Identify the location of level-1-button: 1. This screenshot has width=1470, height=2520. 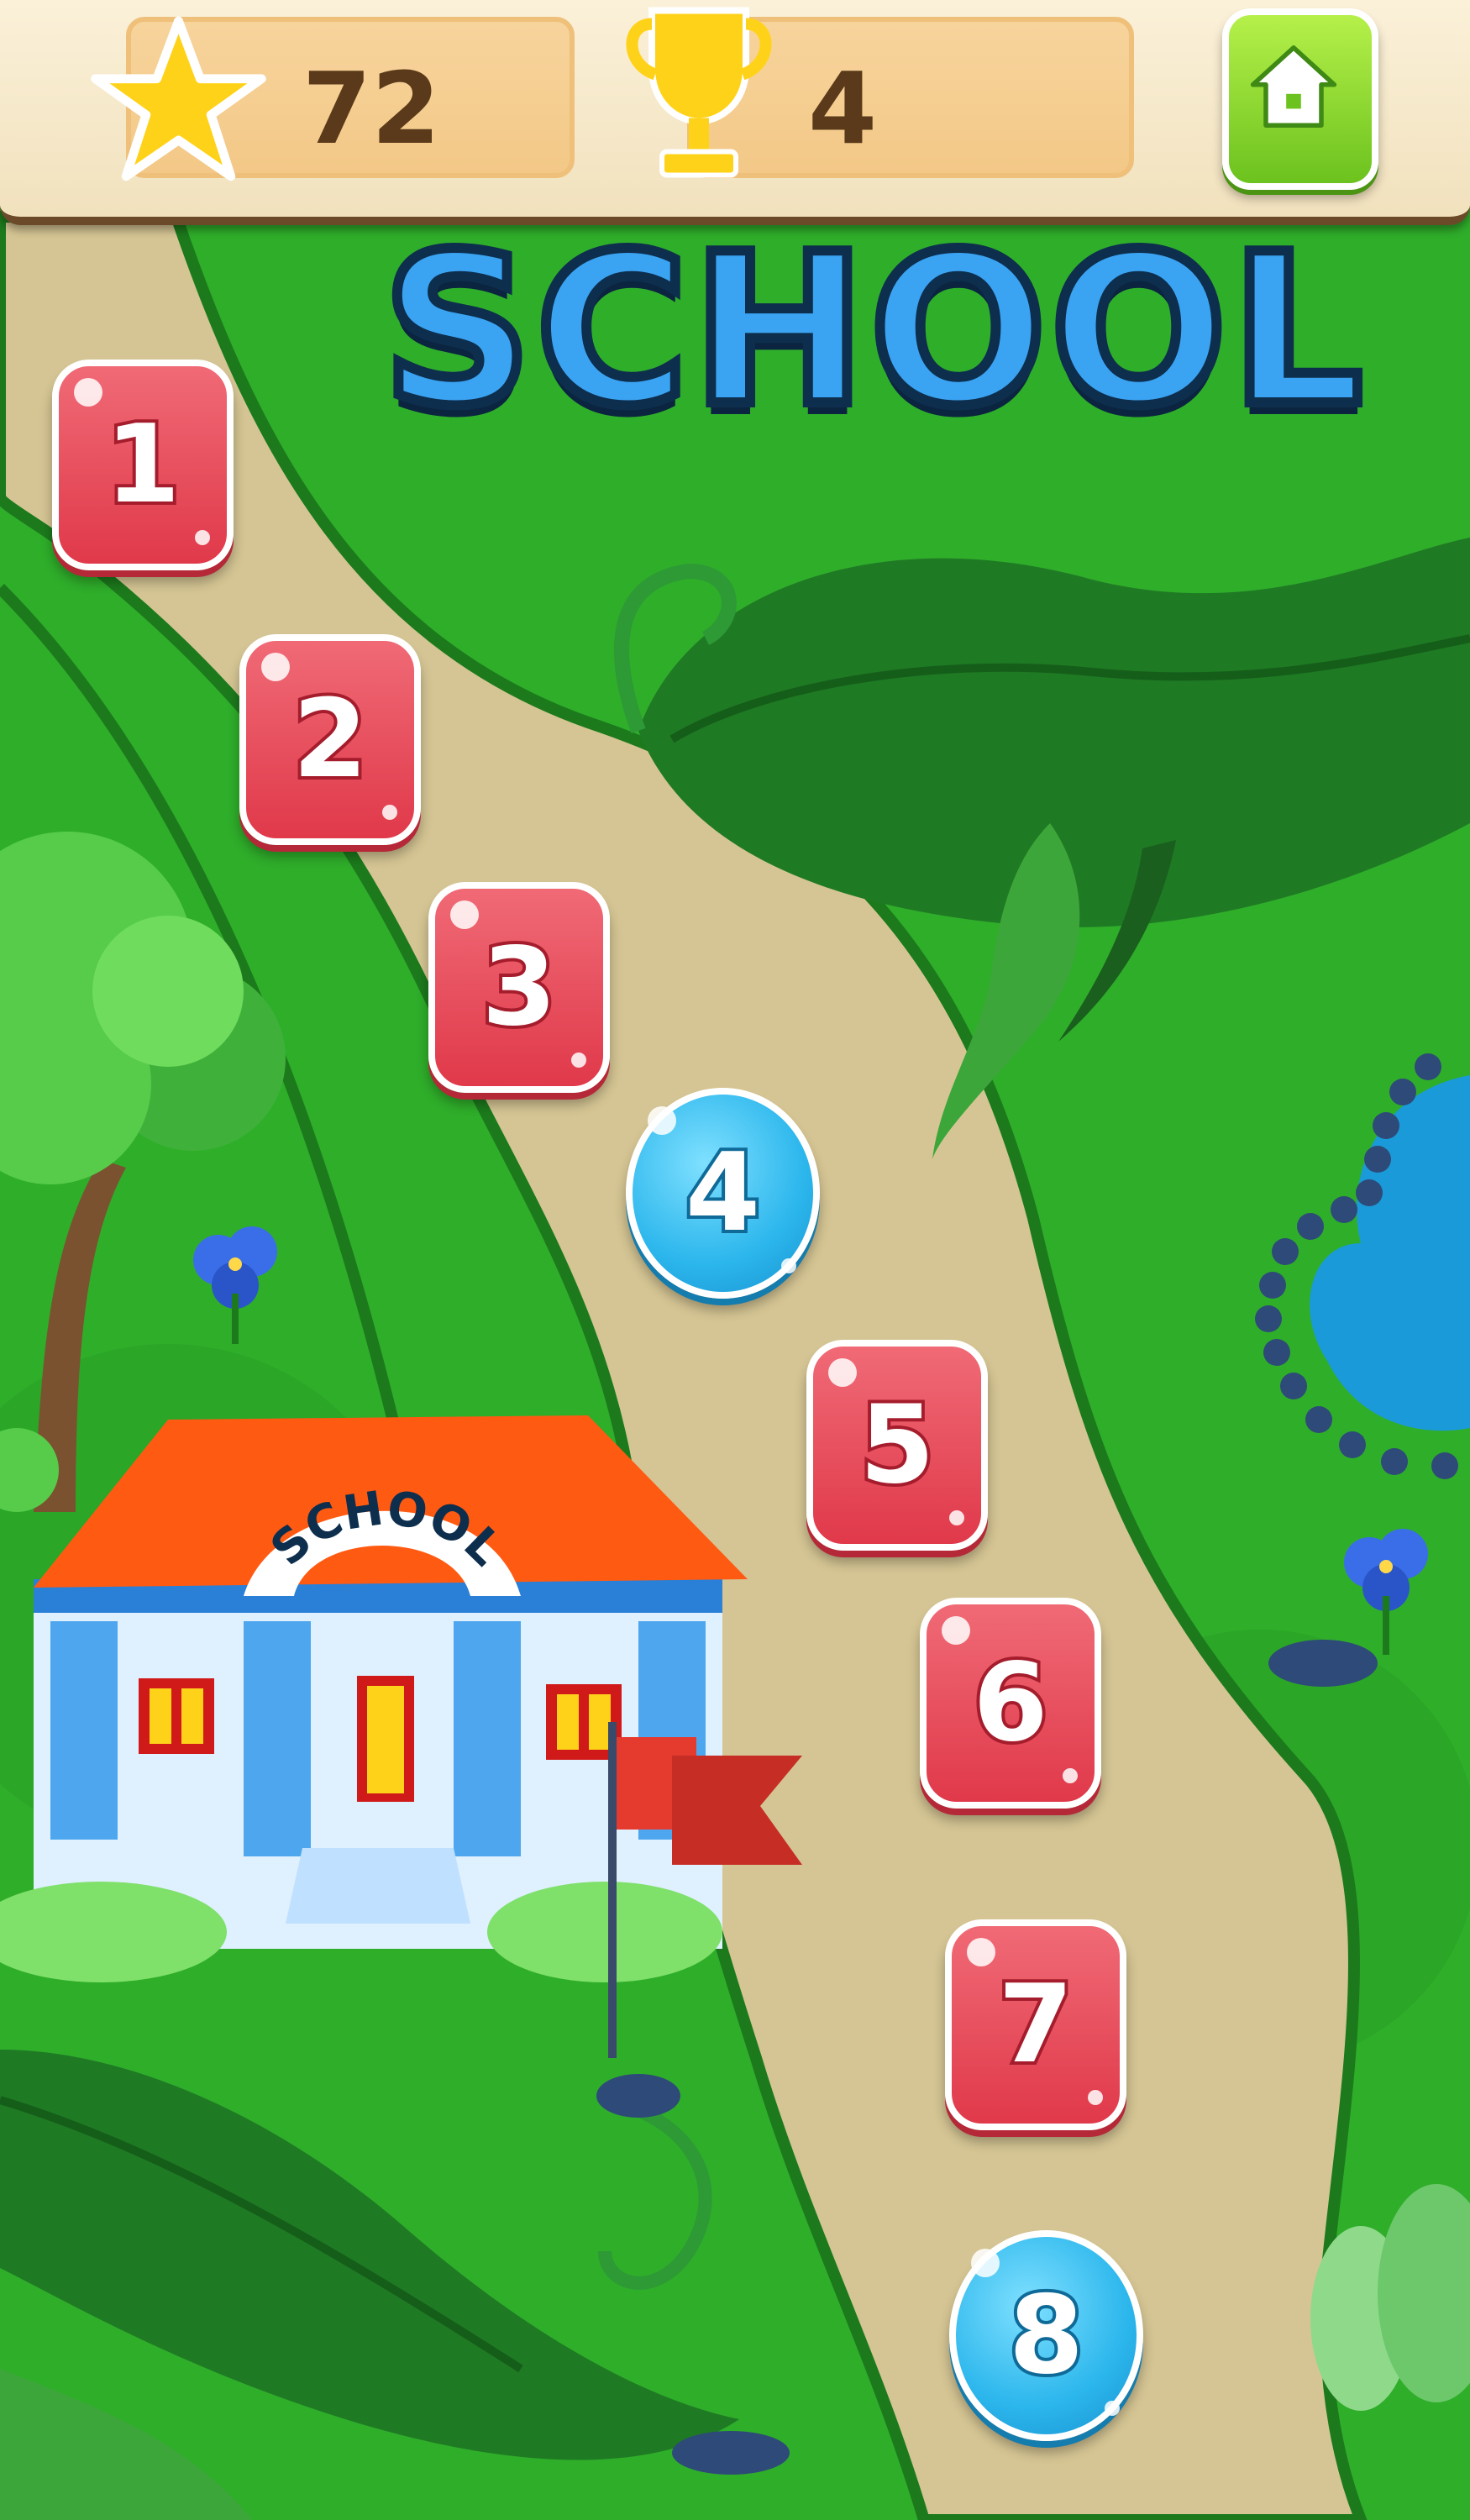
(143, 465).